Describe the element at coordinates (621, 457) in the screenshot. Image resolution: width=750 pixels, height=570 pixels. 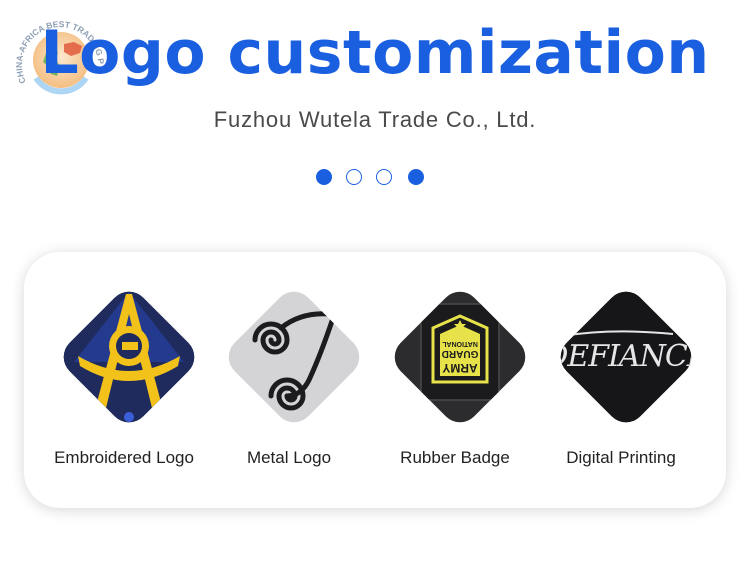
I see `product-label-digital: Digital Printing` at that location.